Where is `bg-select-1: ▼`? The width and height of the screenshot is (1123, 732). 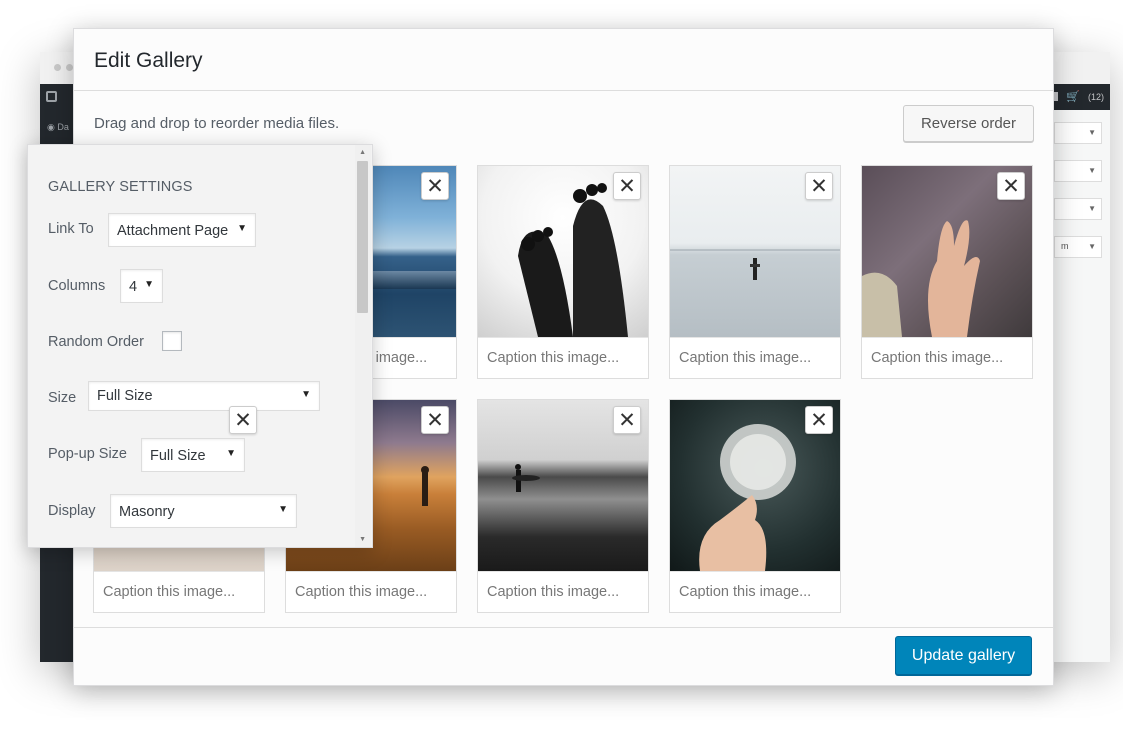
bg-select-1: ▼ is located at coordinates (1078, 133).